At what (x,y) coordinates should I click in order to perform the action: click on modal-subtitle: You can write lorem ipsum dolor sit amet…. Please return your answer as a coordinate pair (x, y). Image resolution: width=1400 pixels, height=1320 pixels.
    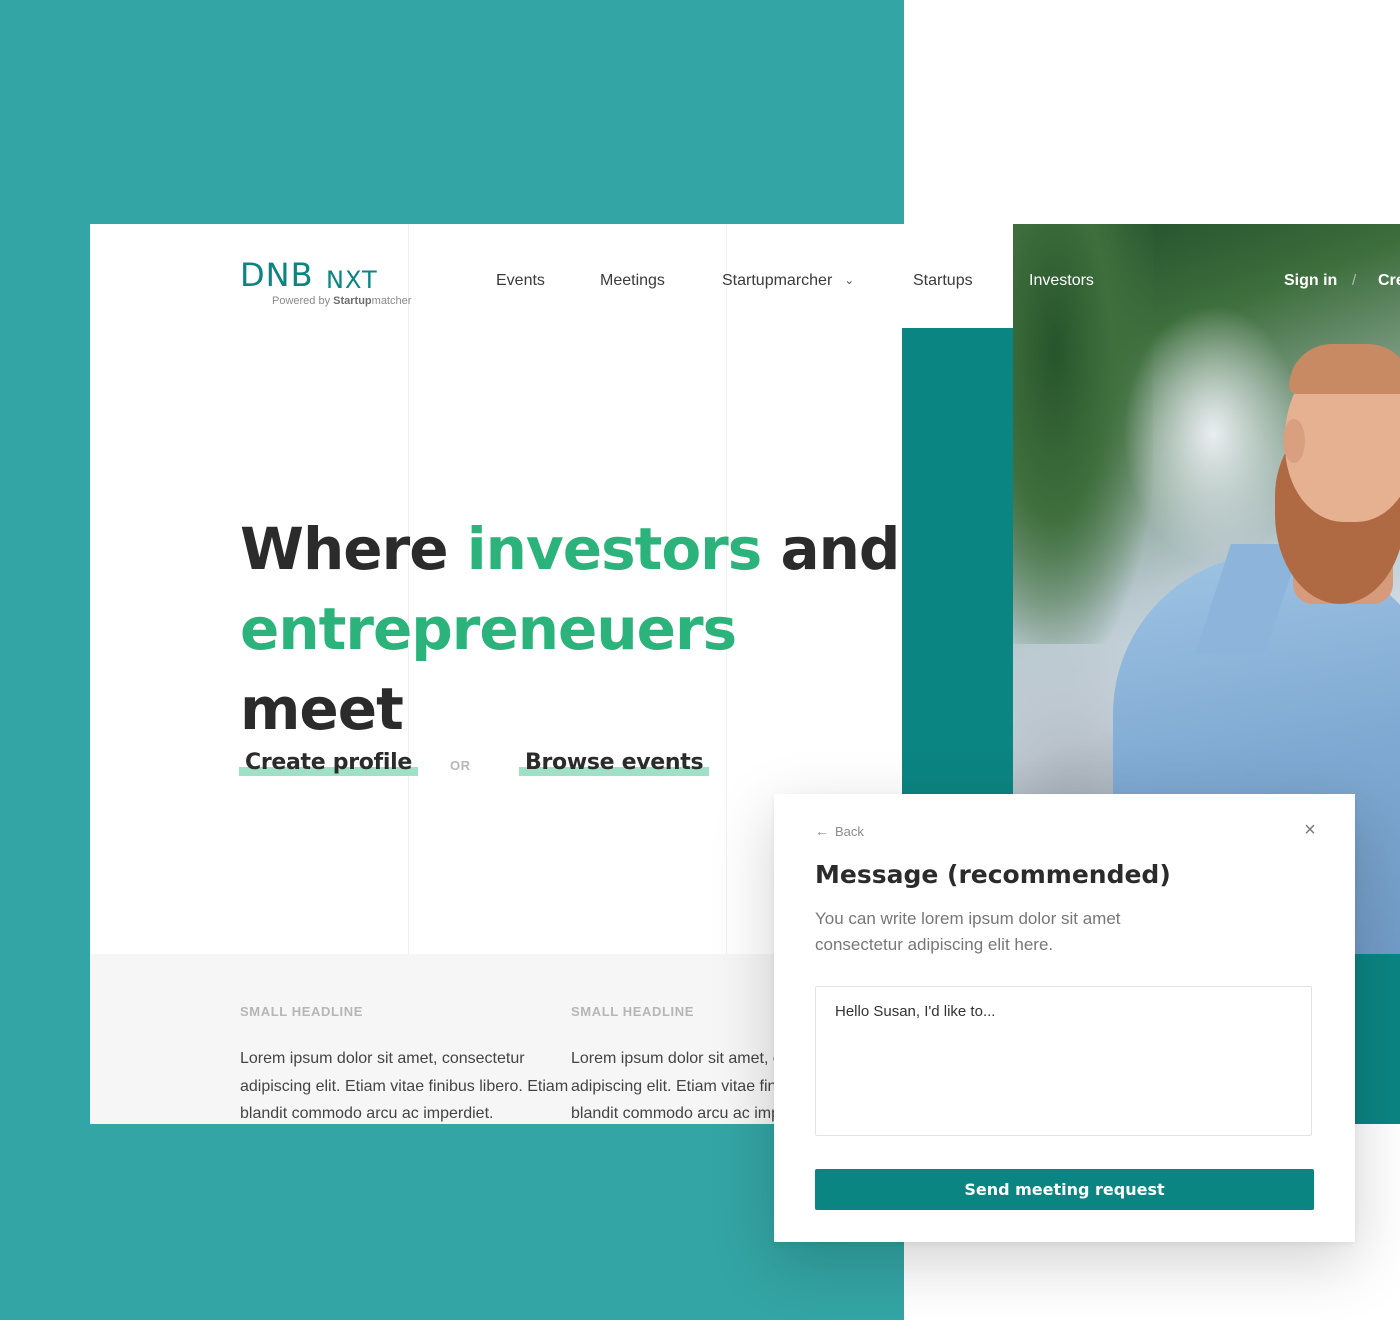
    Looking at the image, I should click on (968, 931).